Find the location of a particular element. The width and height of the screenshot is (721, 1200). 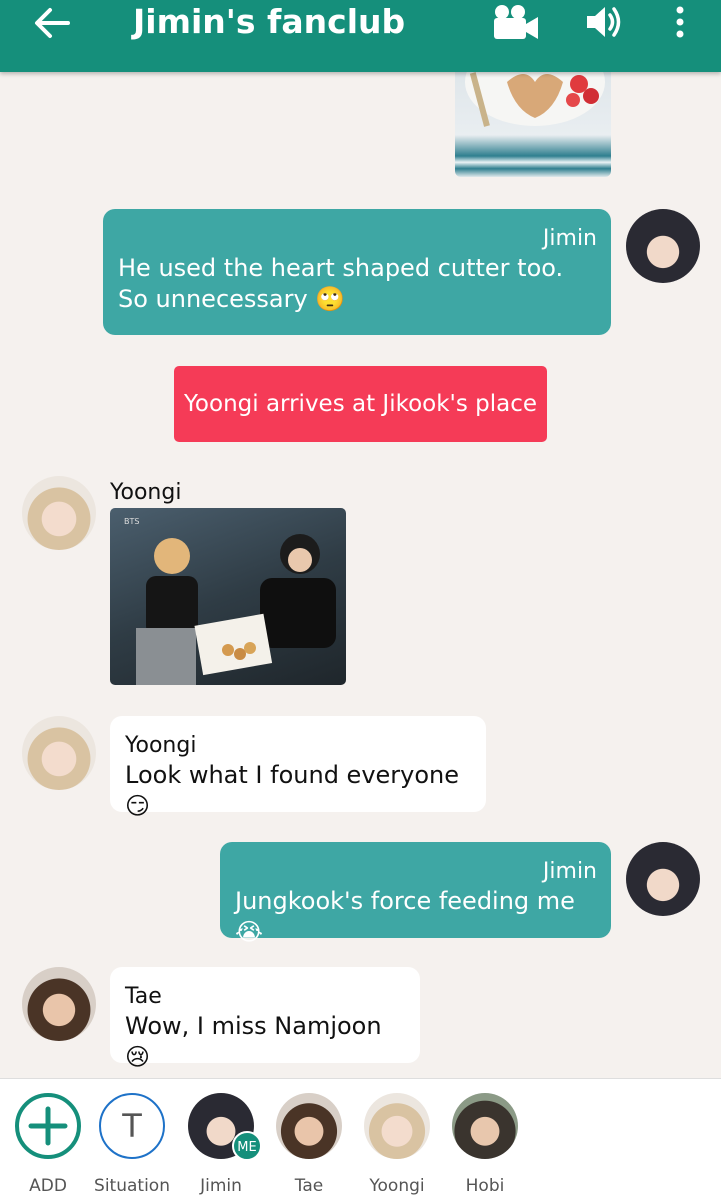

character-chip-yoongi: Yoongi is located at coordinates (397, 1144).